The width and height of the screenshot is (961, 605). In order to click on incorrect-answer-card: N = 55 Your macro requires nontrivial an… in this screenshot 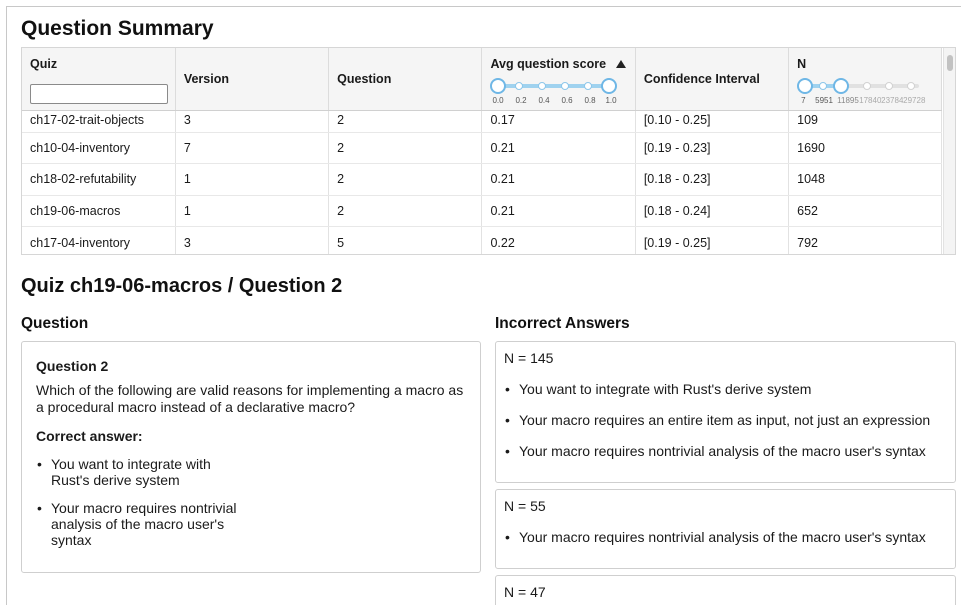, I will do `click(725, 529)`.